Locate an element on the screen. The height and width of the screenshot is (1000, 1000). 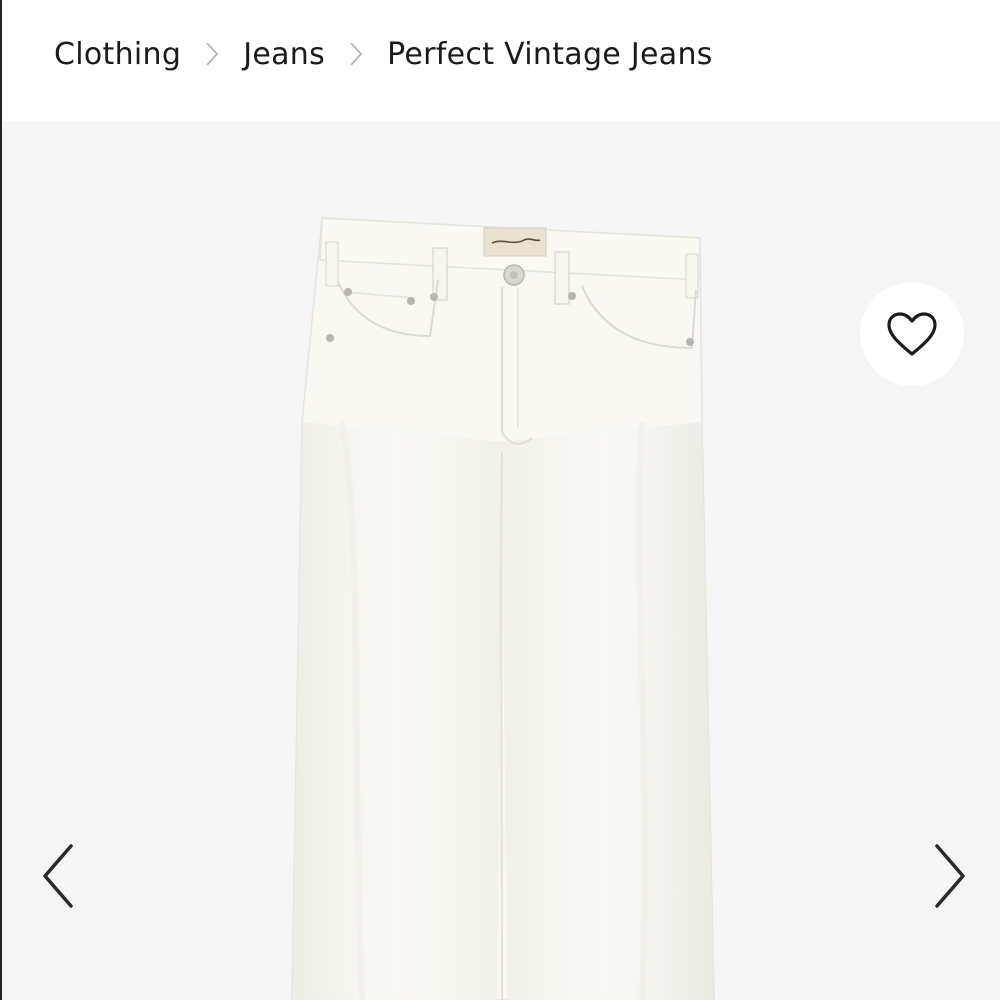
heart-icon is located at coordinates (912, 334).